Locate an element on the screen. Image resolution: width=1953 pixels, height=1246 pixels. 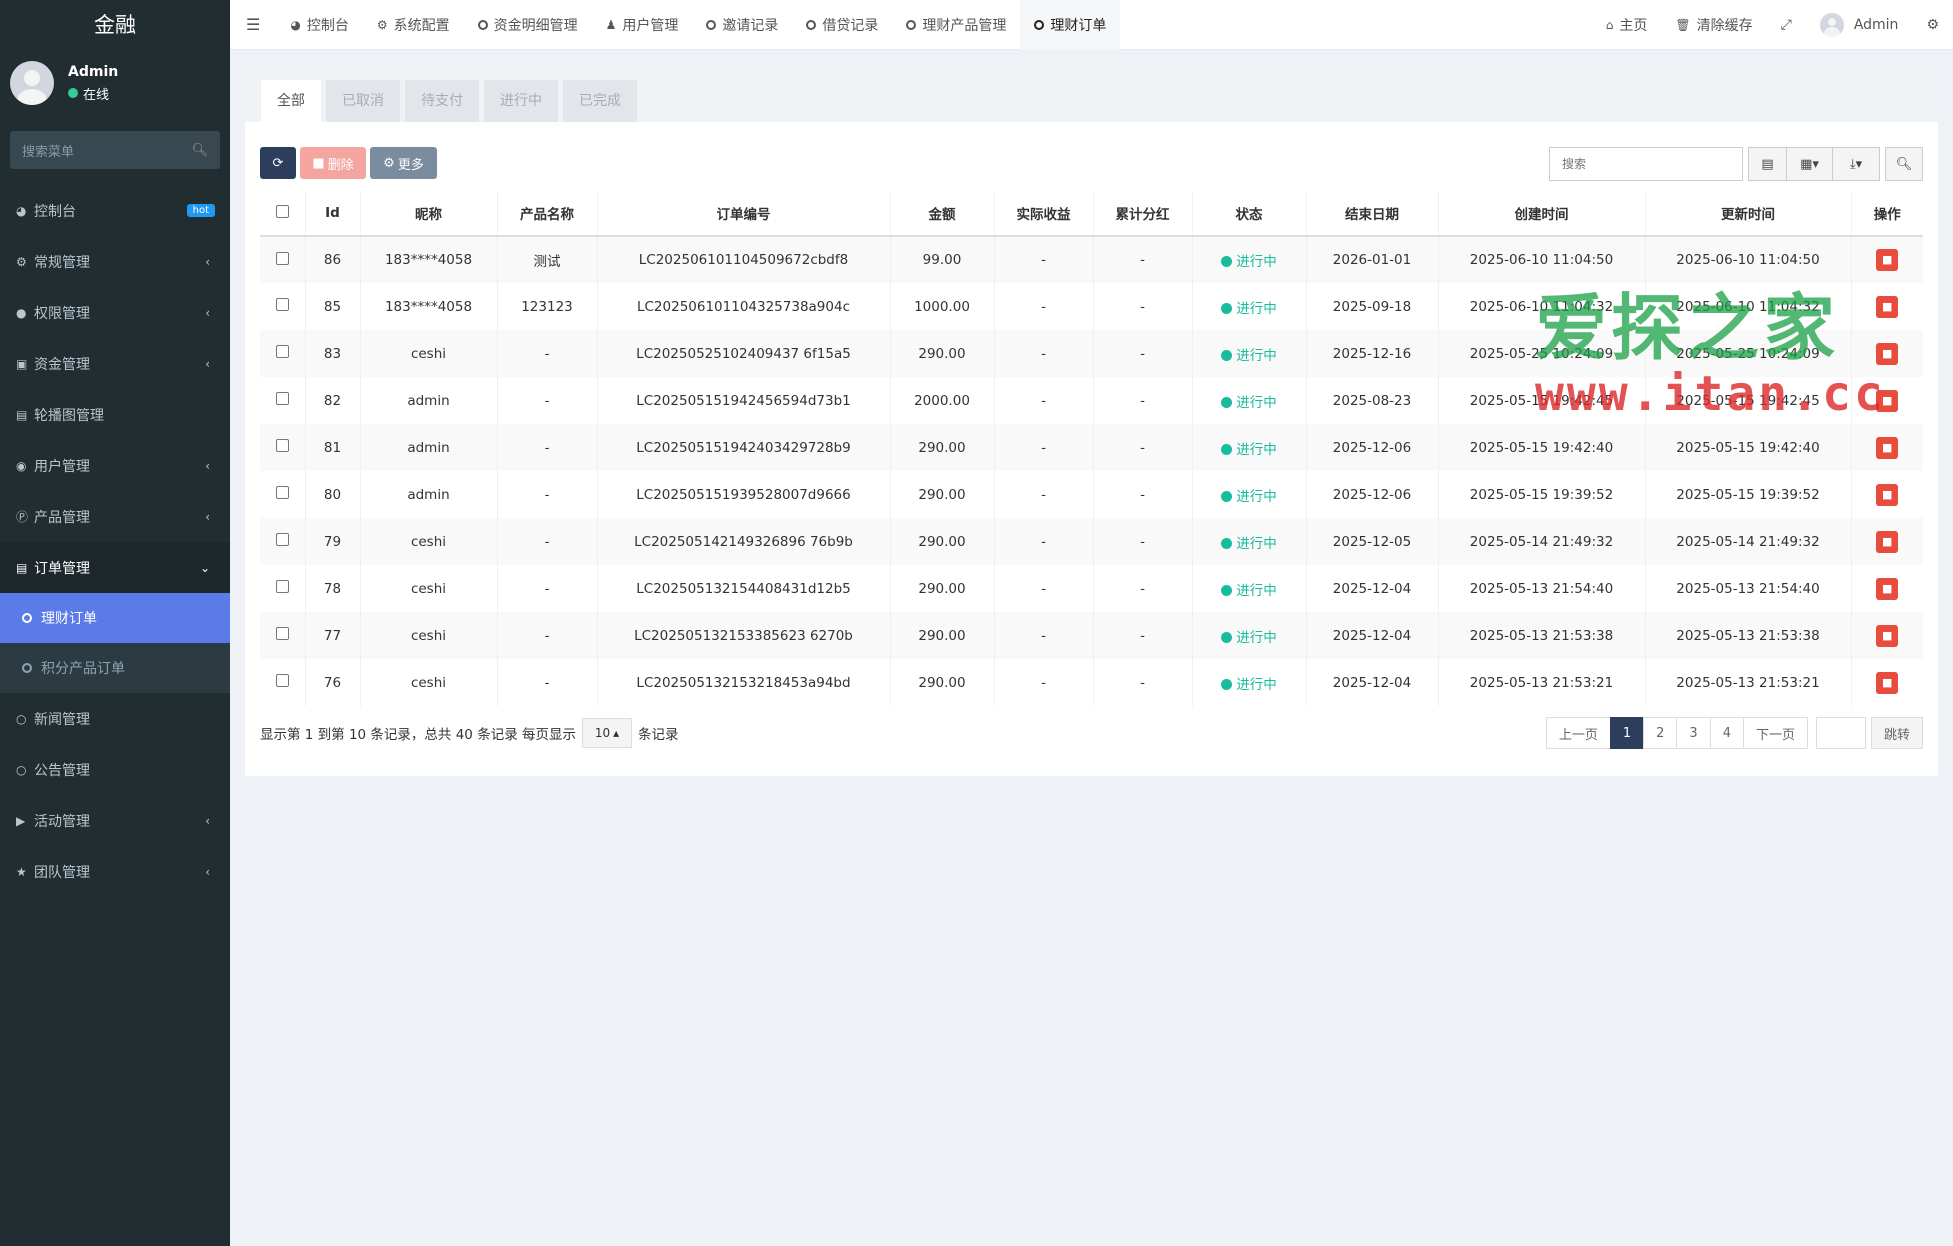
jump-button: 跳转 is located at coordinates (1896, 733).